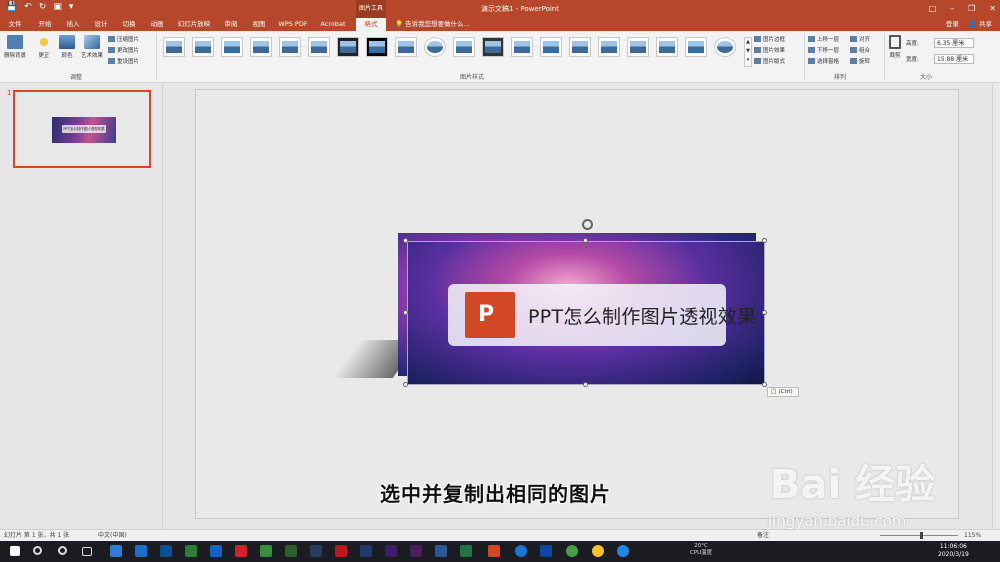 The width and height of the screenshot is (1000, 562). What do you see at coordinates (291, 551) in the screenshot?
I see `dreamweaver-icon` at bounding box center [291, 551].